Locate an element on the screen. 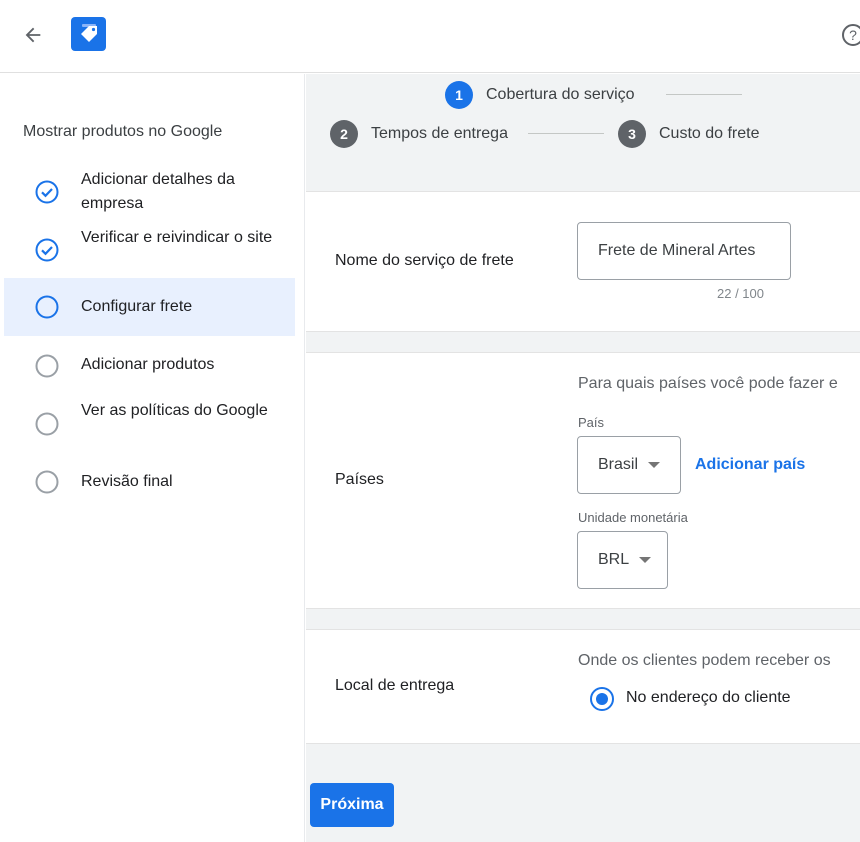 The width and height of the screenshot is (860, 842). customer-address-radio is located at coordinates (602, 699).